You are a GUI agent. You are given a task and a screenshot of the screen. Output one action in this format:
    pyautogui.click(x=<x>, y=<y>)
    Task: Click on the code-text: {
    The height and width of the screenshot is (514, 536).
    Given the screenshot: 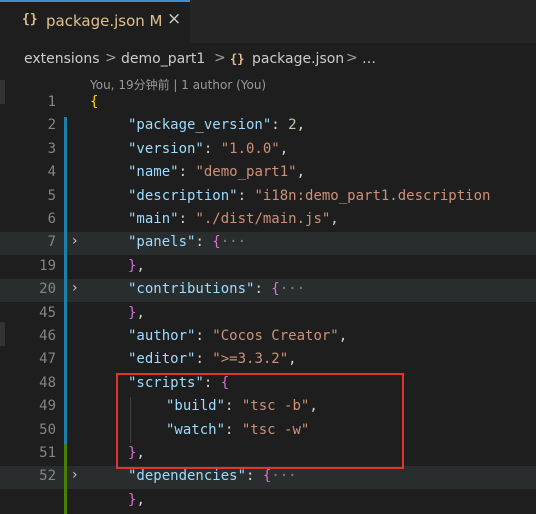 What is the action you would take?
    pyautogui.click(x=94, y=102)
    